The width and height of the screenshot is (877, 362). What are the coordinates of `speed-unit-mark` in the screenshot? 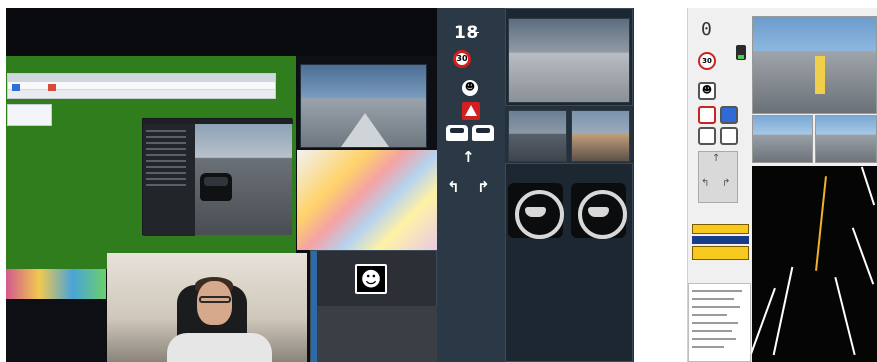 It's located at (474, 32).